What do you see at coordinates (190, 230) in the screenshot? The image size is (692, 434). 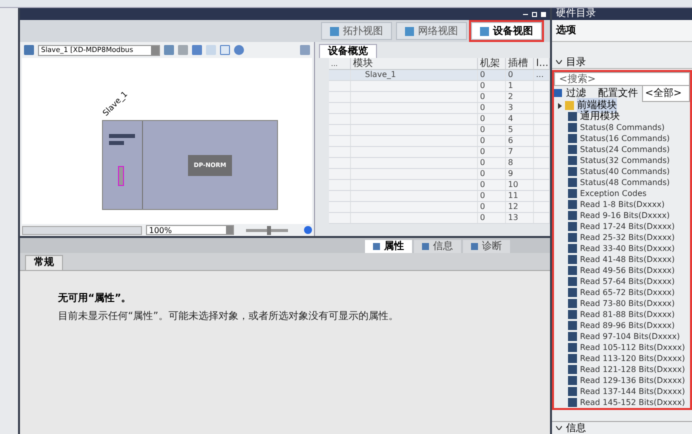 I see `zoom-select: 100%` at bounding box center [190, 230].